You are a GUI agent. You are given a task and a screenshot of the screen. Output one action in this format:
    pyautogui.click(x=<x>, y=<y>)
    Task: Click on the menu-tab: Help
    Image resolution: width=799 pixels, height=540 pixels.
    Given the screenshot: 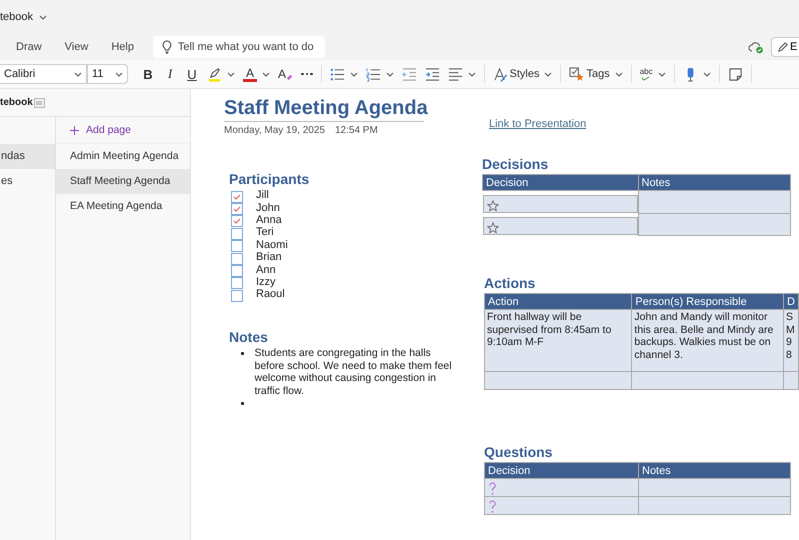 What is the action you would take?
    pyautogui.click(x=122, y=47)
    